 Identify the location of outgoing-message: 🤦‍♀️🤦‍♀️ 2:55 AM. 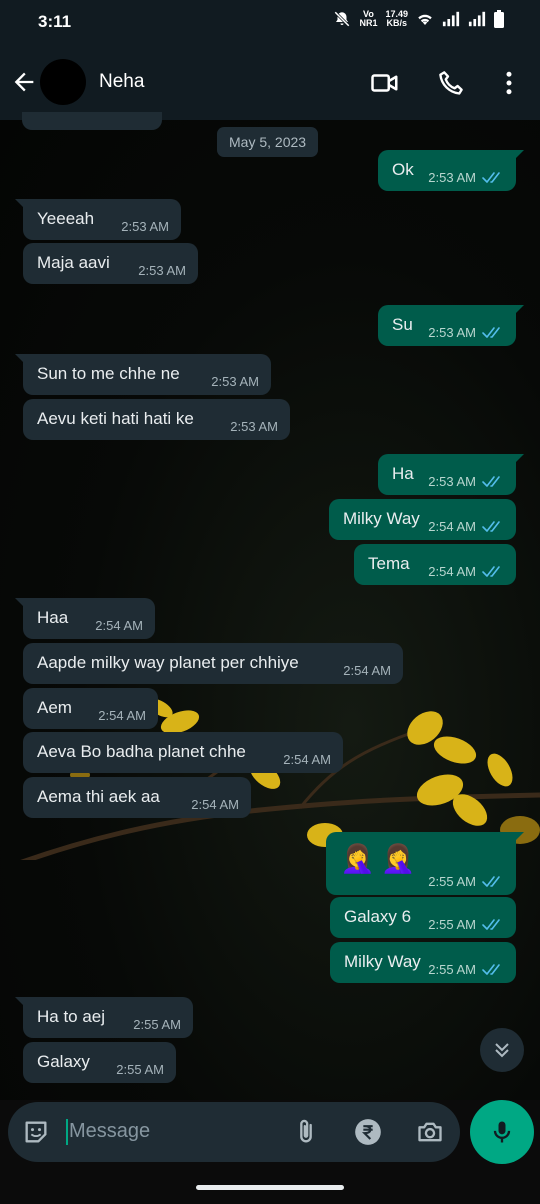
(425, 863).